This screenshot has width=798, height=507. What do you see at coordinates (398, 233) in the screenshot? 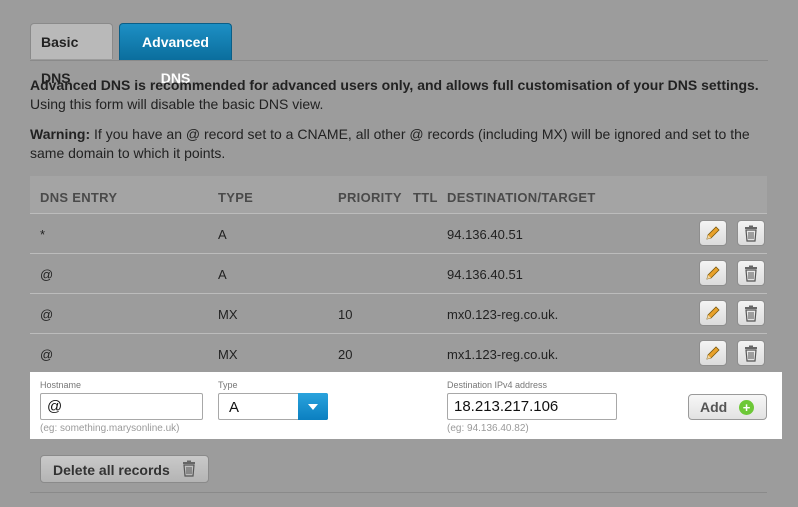
I see `table-row: * A 94.136.40.51` at bounding box center [398, 233].